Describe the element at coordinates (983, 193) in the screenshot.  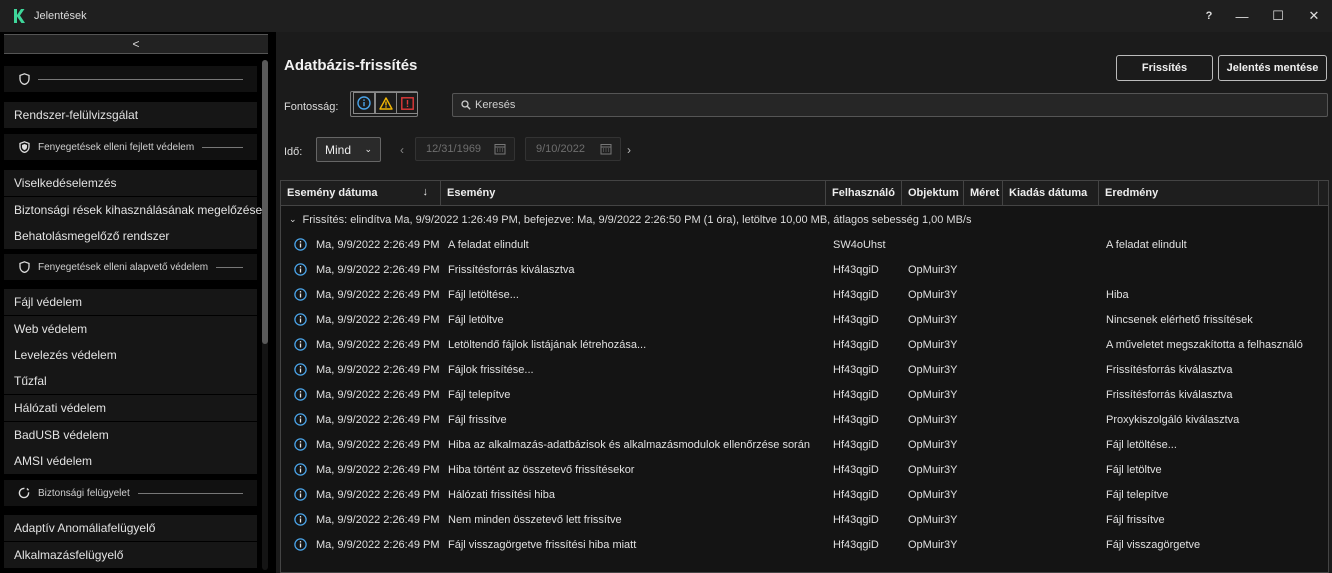
I see `column-header-size: Méret` at that location.